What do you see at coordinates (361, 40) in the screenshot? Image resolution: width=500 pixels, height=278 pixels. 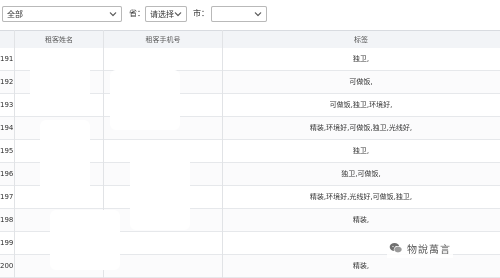 I see `header-tags: 标签` at bounding box center [361, 40].